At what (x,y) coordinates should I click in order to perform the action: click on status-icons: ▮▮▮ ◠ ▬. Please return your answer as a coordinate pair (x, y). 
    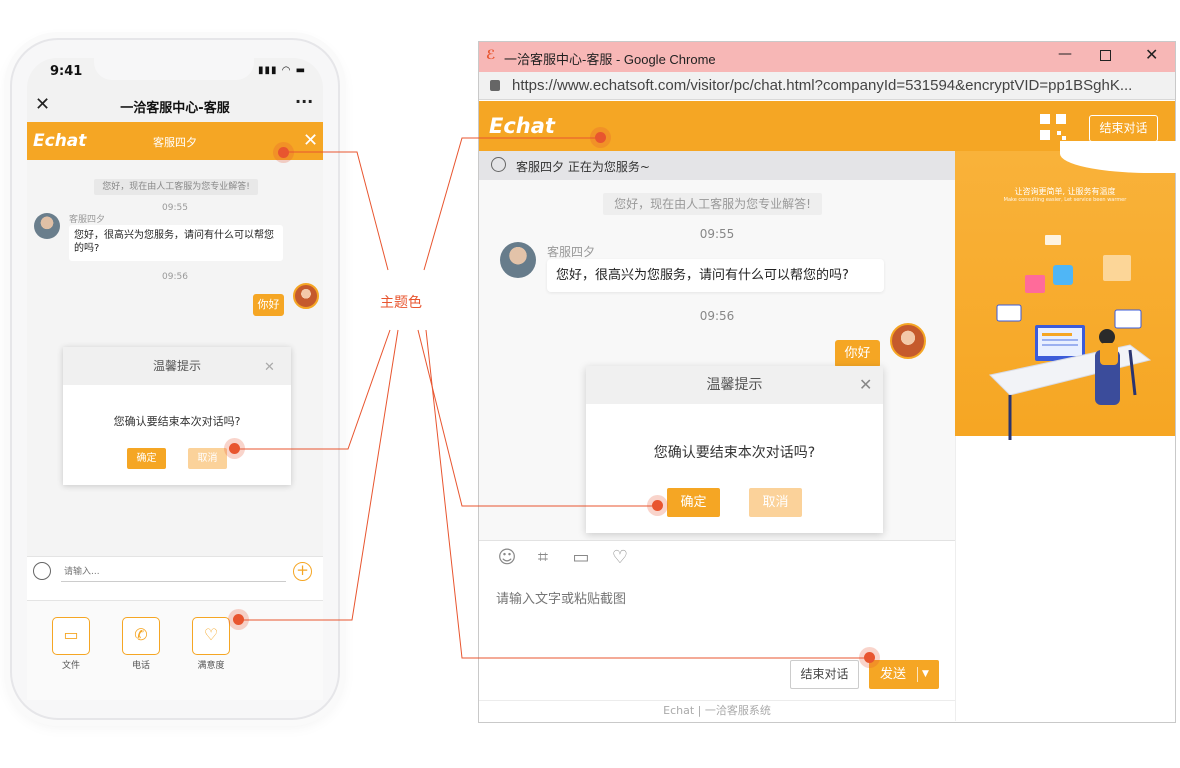
    Looking at the image, I should click on (282, 70).